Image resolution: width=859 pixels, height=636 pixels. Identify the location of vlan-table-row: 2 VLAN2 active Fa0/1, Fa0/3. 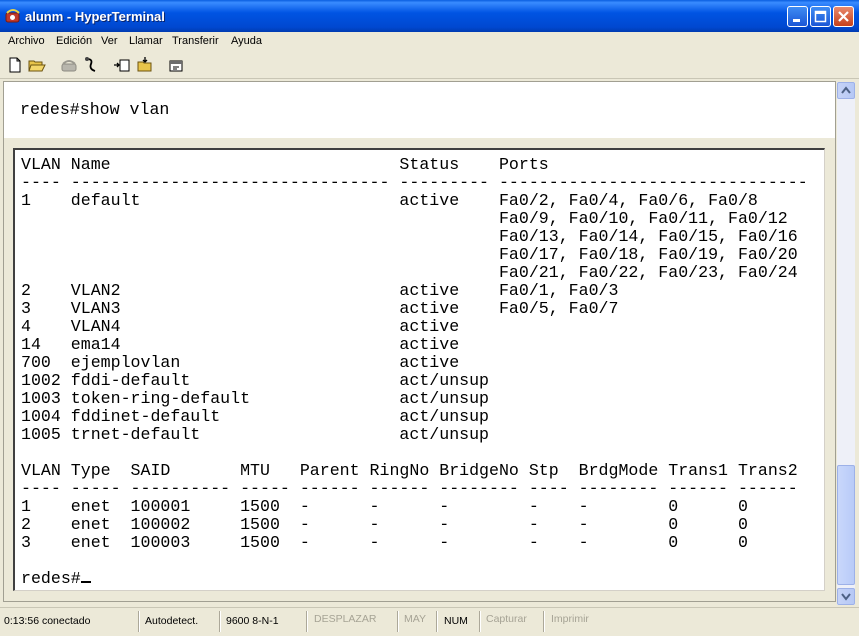
(320, 290).